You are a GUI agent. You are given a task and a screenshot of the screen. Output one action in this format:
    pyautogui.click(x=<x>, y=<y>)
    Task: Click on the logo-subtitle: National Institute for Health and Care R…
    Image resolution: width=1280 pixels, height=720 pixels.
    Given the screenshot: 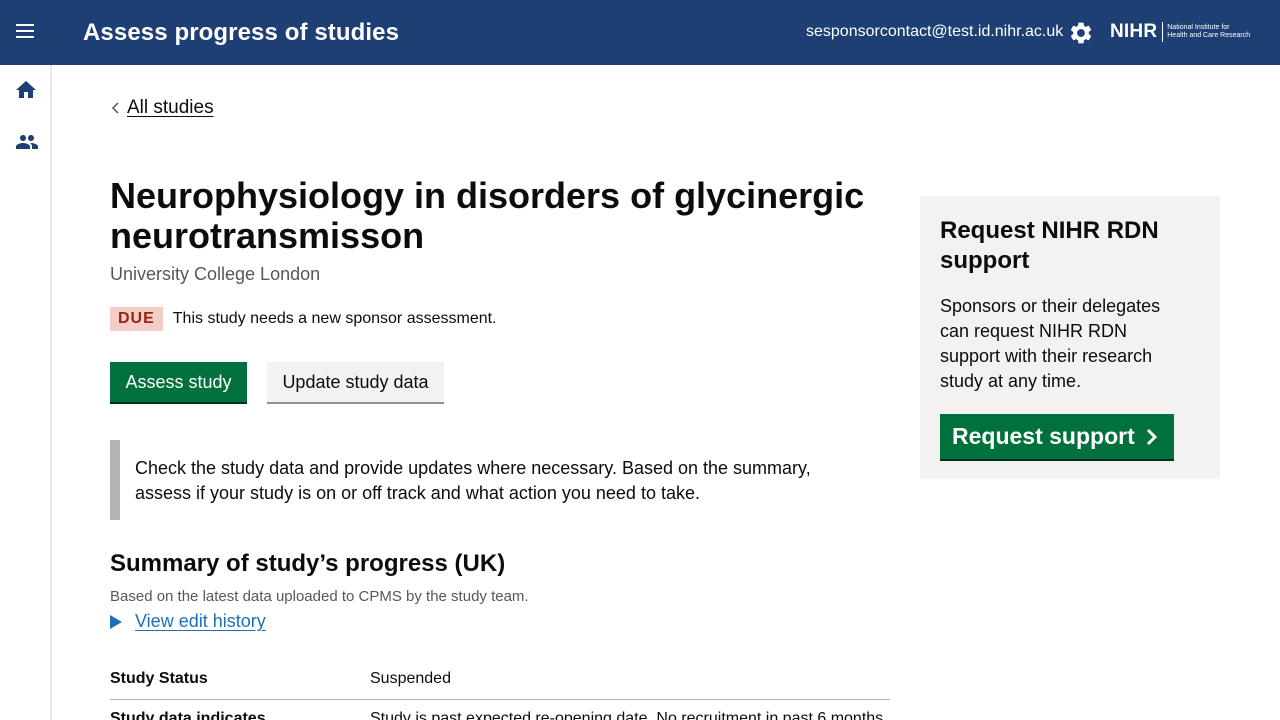 What is the action you would take?
    pyautogui.click(x=1208, y=32)
    